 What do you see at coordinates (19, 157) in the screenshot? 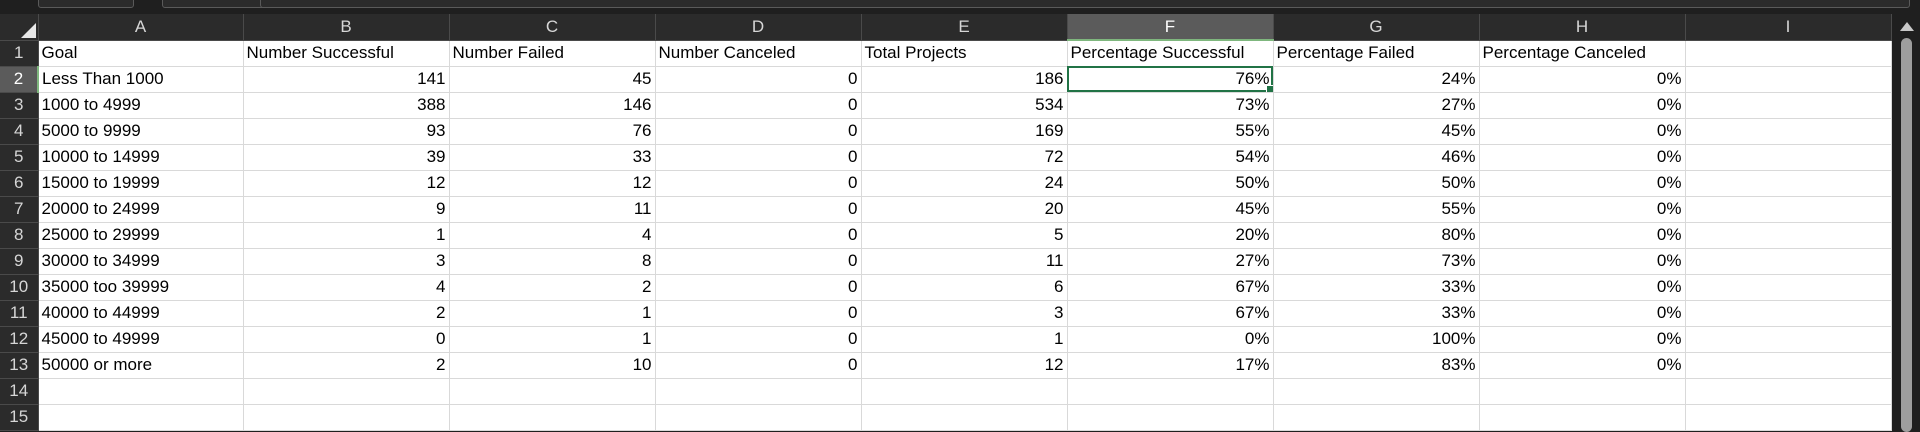
I see `row-header-5: 5` at bounding box center [19, 157].